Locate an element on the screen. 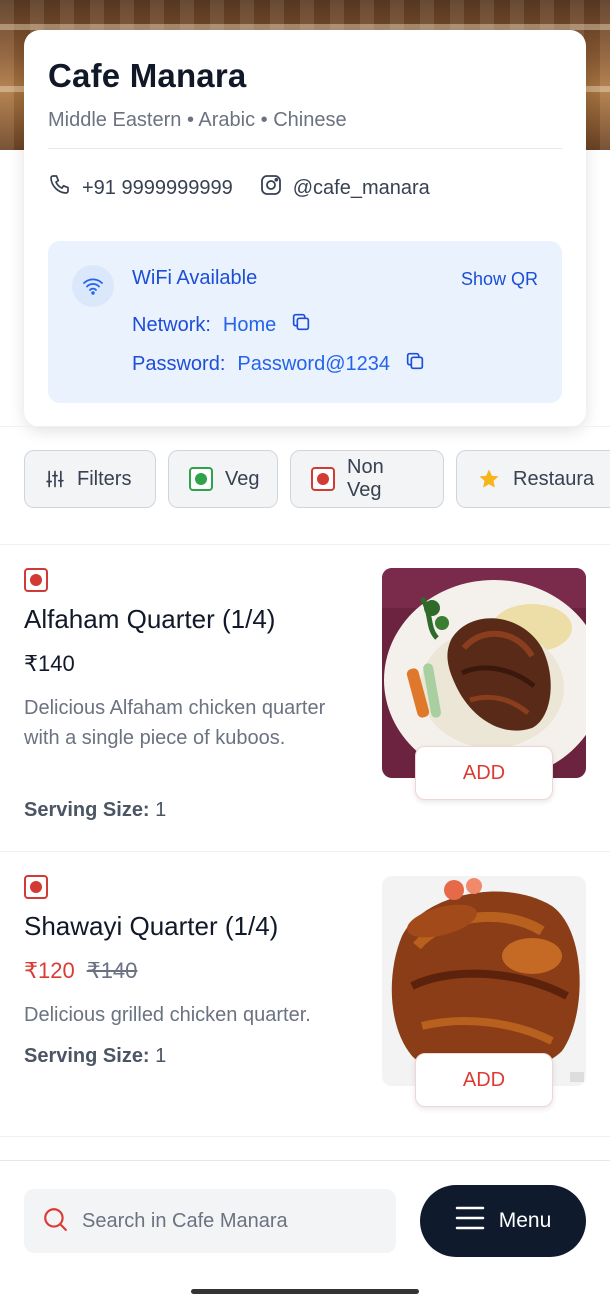 The image size is (610, 1303). card-divider is located at coordinates (305, 148).